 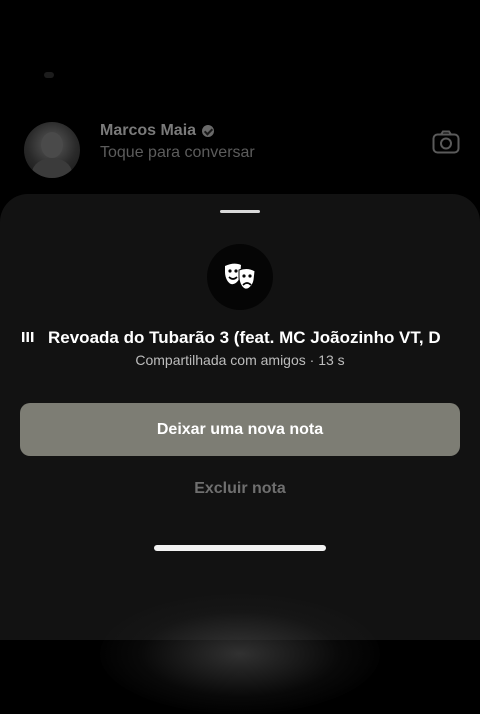 I want to click on delete-note-button: Excluir nota, so click(x=240, y=489).